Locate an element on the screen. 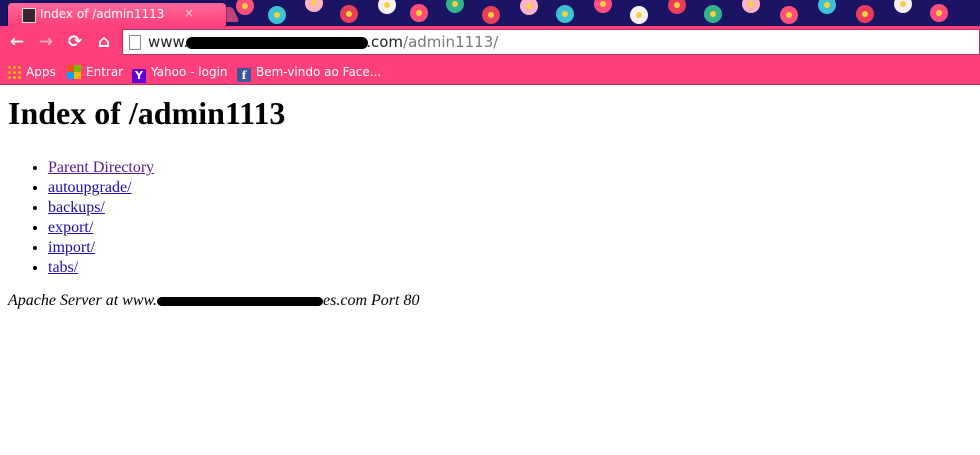 Image resolution: width=980 pixels, height=455 pixels. parent-directory-link: Parent Directory is located at coordinates (101, 167).